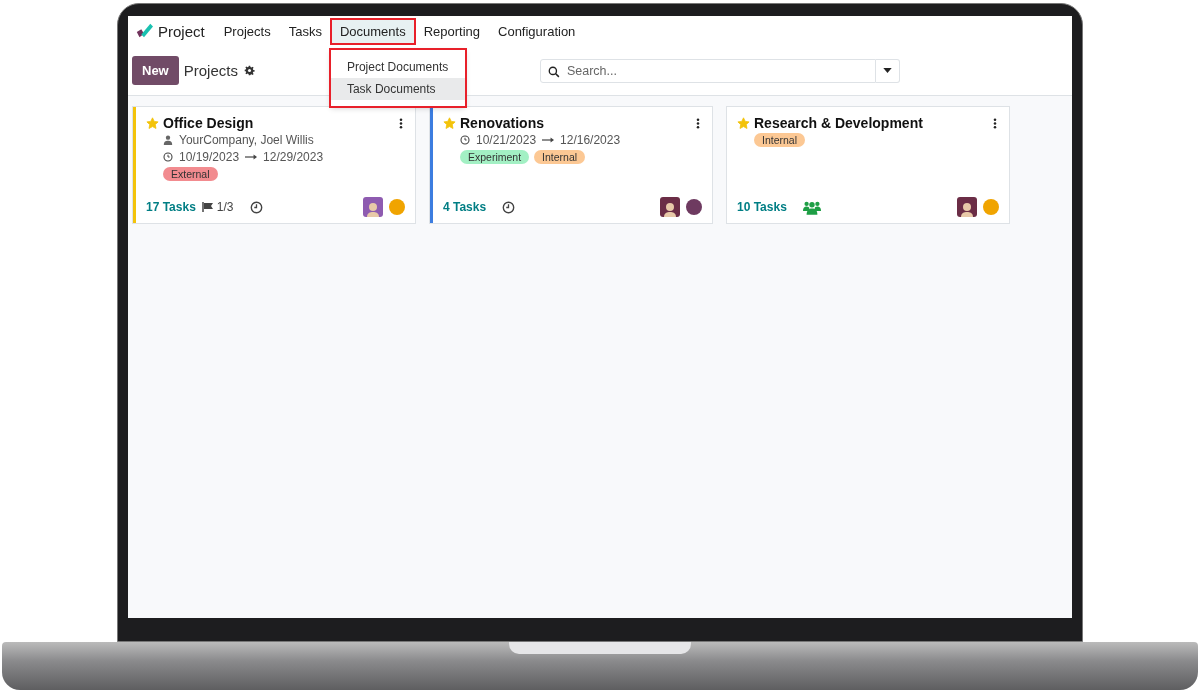 The height and width of the screenshot is (697, 1200). What do you see at coordinates (495, 157) in the screenshot?
I see `tag: Experiment` at bounding box center [495, 157].